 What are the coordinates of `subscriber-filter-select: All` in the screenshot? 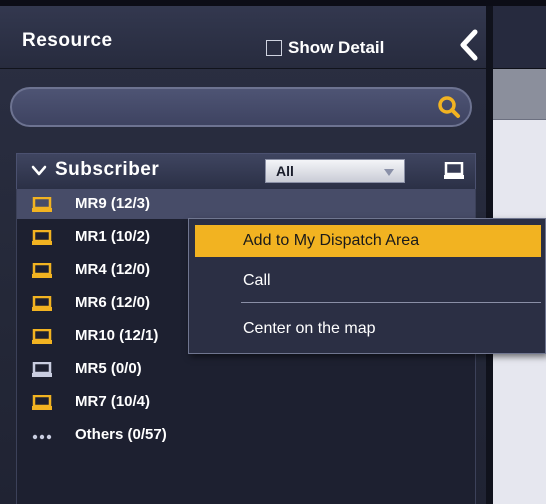 It's located at (335, 171).